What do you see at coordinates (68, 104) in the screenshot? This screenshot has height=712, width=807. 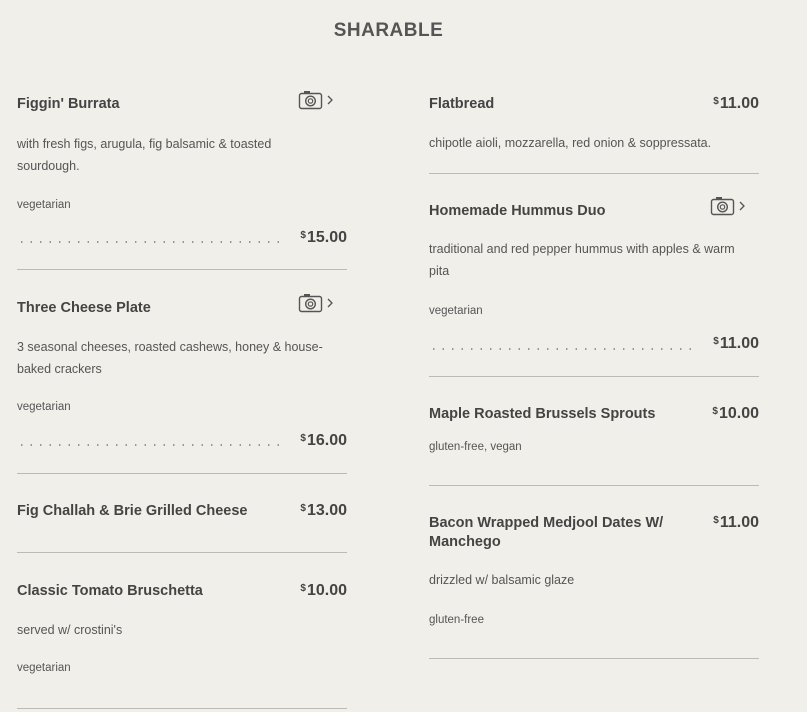 I see `item-name: Figgin' Burrata` at bounding box center [68, 104].